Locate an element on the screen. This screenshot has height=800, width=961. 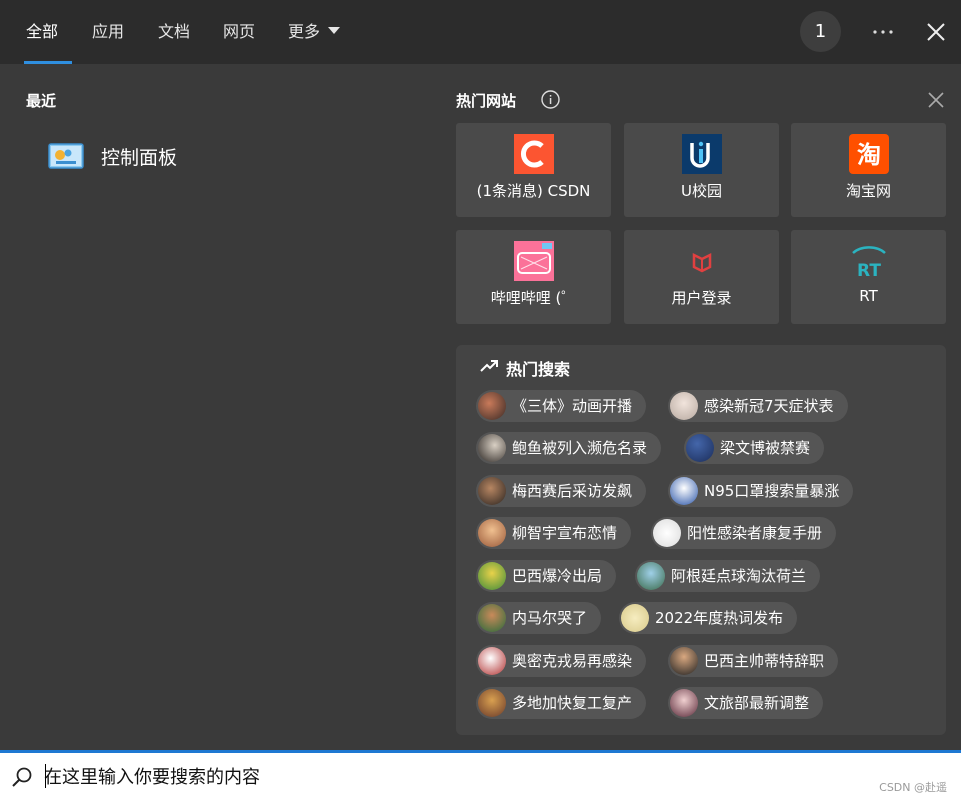
hot-search-chip: 内马尔哭了 is located at coordinates (539, 618).